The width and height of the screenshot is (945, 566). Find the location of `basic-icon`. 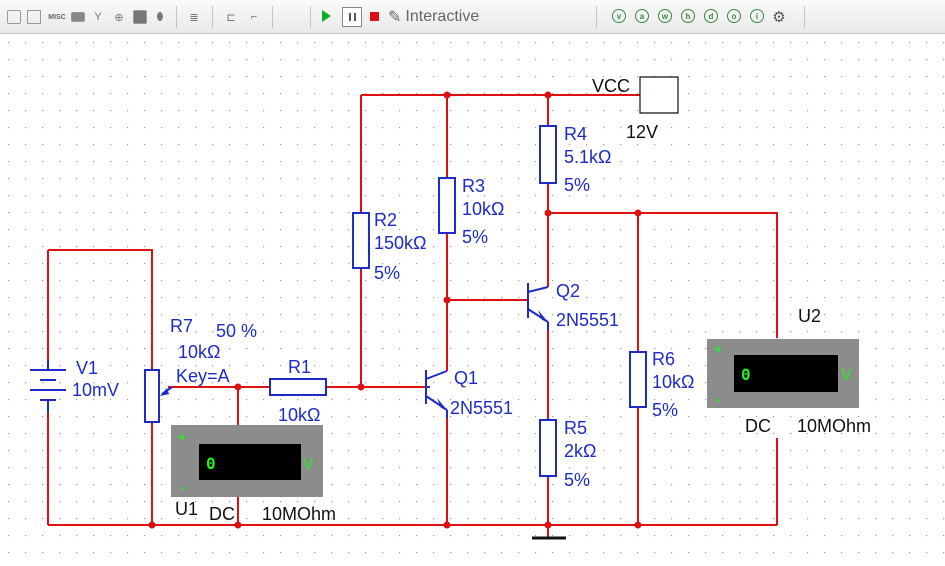

basic-icon is located at coordinates (34, 17).